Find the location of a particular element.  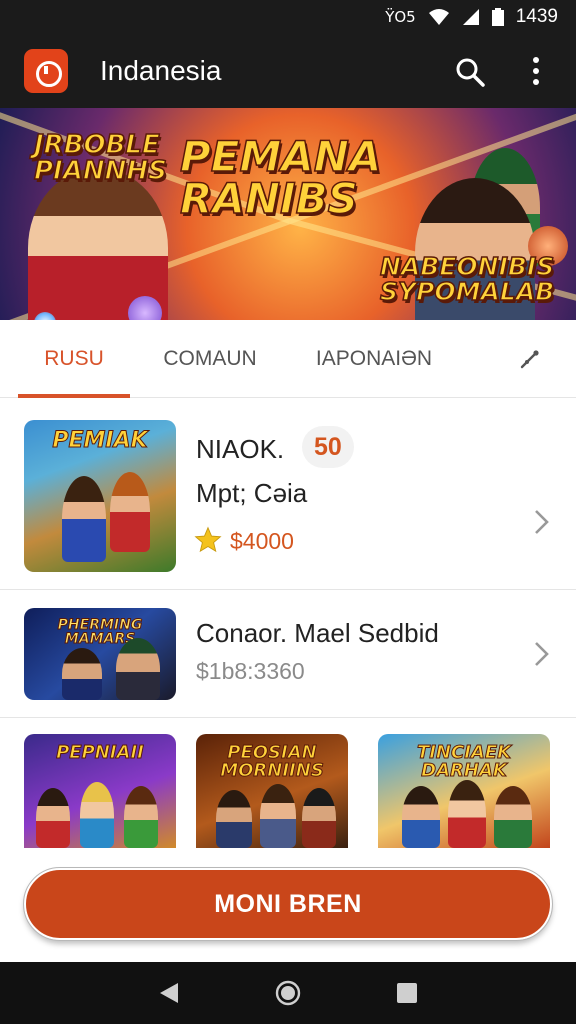

tab-iaponaien: IAPONAIƏN is located at coordinates (374, 359).